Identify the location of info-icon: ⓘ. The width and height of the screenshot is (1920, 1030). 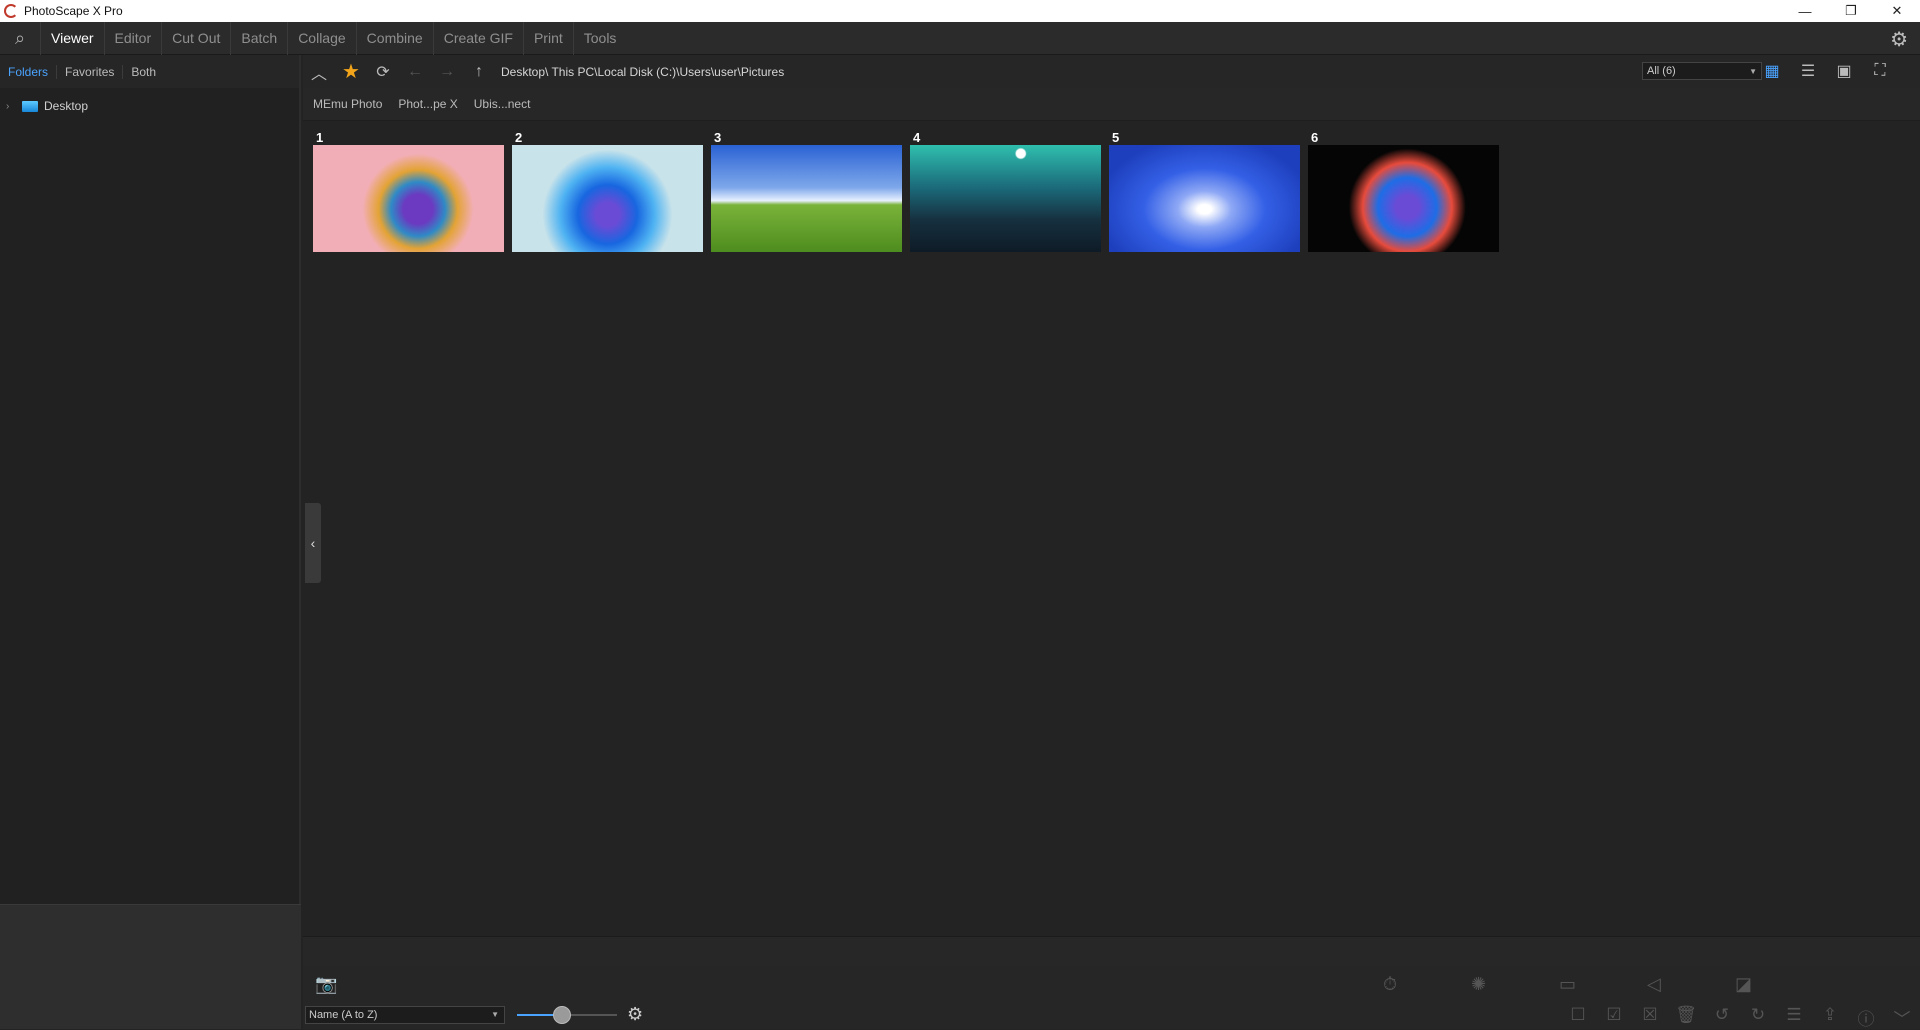
(1866, 1017).